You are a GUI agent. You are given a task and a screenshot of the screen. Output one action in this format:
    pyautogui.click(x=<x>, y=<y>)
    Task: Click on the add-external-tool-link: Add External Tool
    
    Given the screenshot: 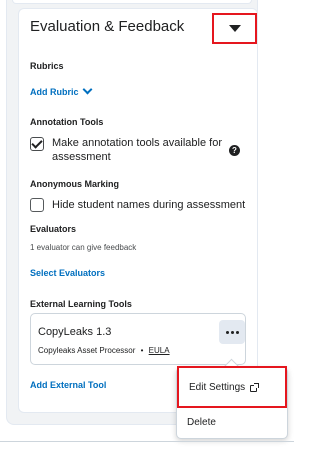 What is the action you would take?
    pyautogui.click(x=68, y=385)
    